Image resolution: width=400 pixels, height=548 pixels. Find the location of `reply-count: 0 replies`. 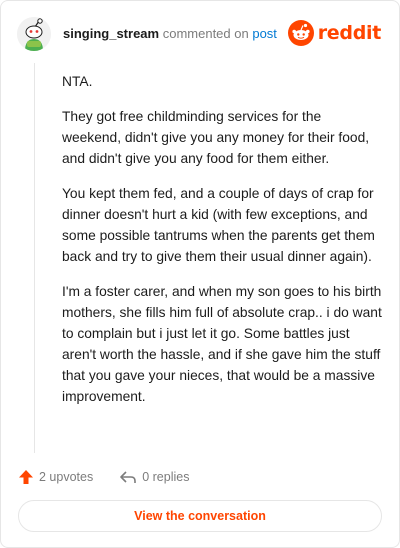

reply-count: 0 replies is located at coordinates (166, 477).